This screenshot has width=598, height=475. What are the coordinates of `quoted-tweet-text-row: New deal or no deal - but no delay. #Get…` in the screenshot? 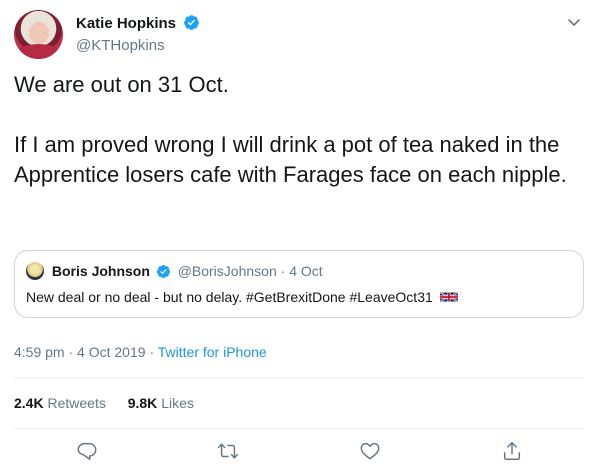 It's located at (242, 297).